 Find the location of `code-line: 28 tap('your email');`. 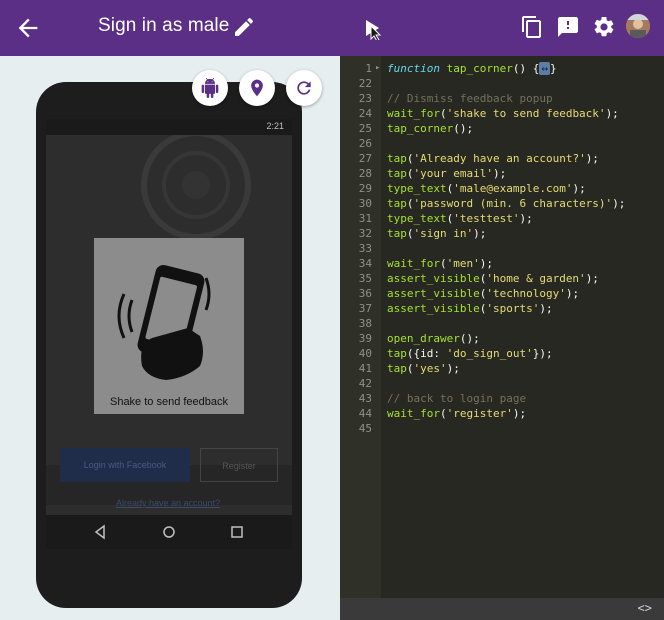

code-line: 28 tap('your email'); is located at coordinates (502, 173).